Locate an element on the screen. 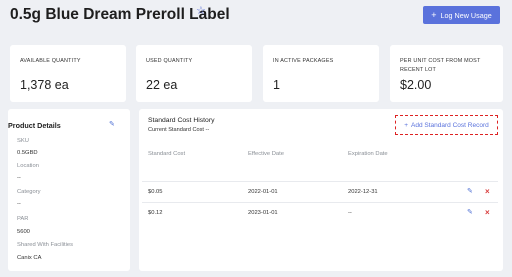  expiration-date-cell: -- is located at coordinates (350, 213).